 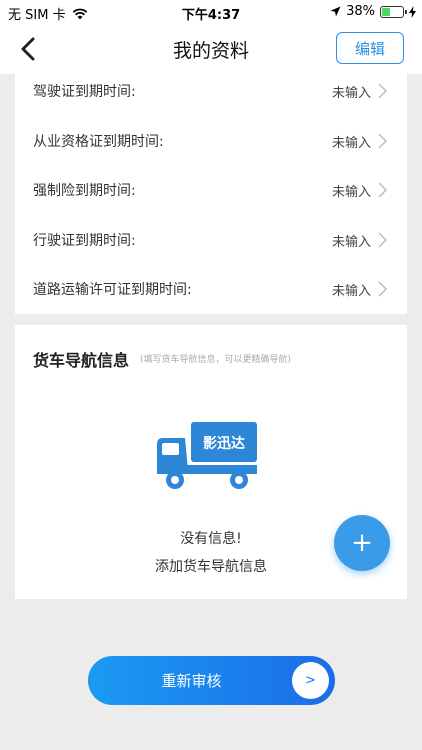 What do you see at coordinates (224, 443) in the screenshot?
I see `truck-brand-text: 影迅达` at bounding box center [224, 443].